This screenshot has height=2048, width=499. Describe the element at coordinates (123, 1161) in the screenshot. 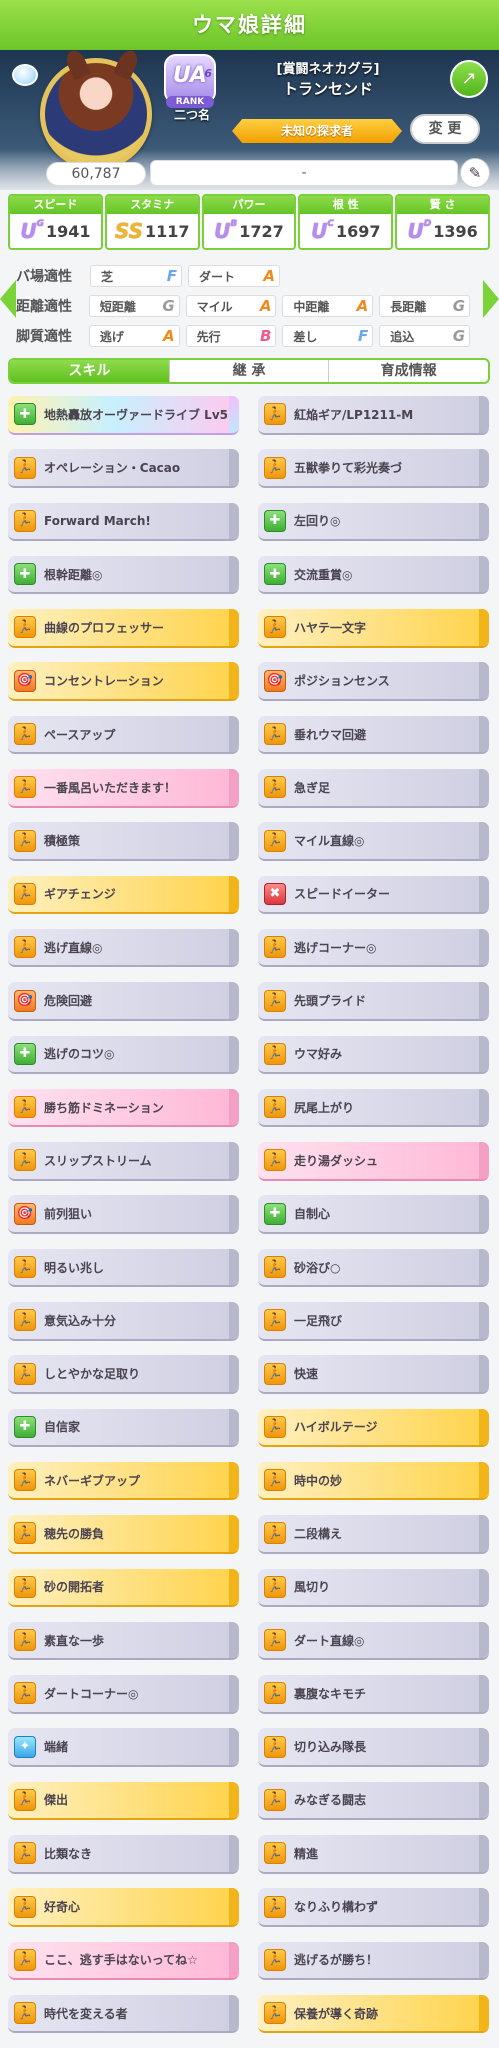

I see `skill-item: 🏃 スリップストリーム` at that location.